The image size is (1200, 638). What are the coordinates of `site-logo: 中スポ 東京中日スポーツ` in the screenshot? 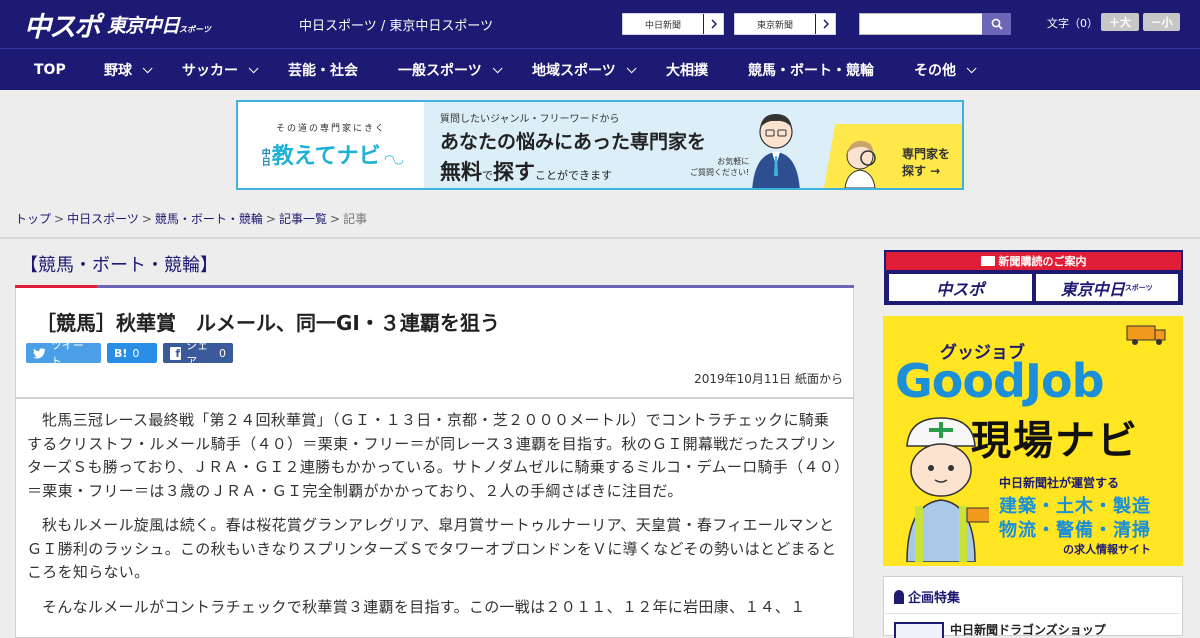 It's located at (117, 25).